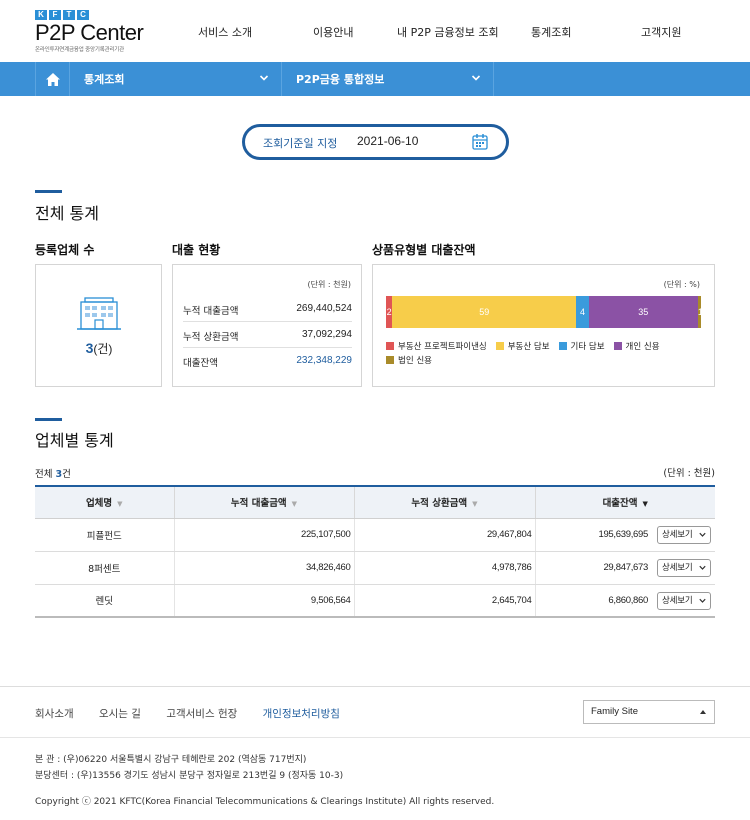 The image size is (750, 820). I want to click on legend-item: 부동산 프로젝트파이낸싱, so click(436, 346).